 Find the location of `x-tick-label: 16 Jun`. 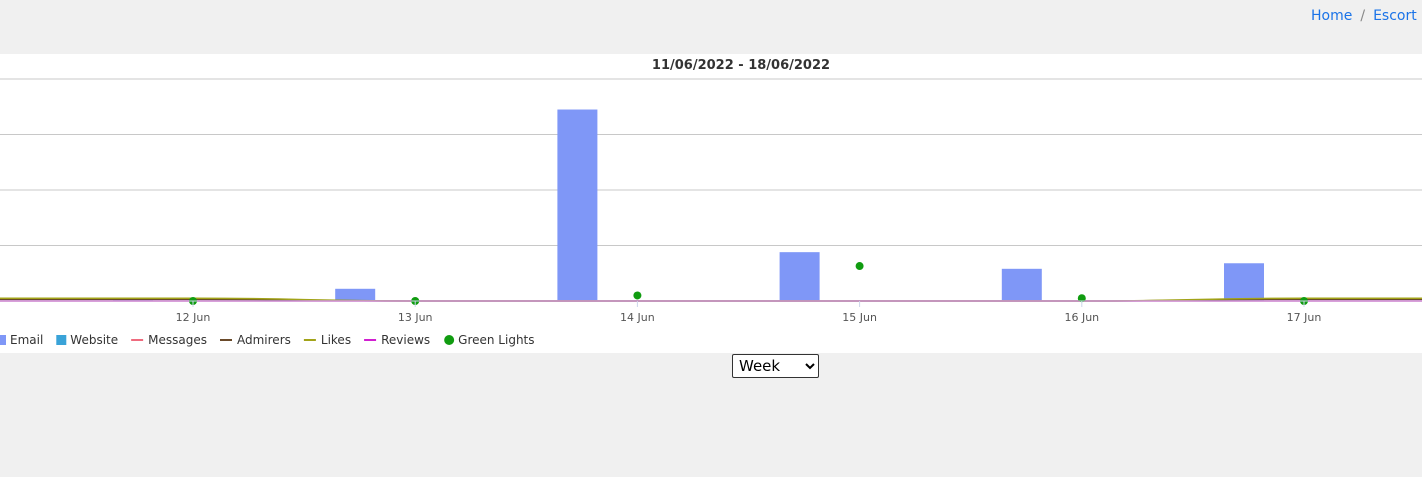

x-tick-label: 16 Jun is located at coordinates (1081, 317).